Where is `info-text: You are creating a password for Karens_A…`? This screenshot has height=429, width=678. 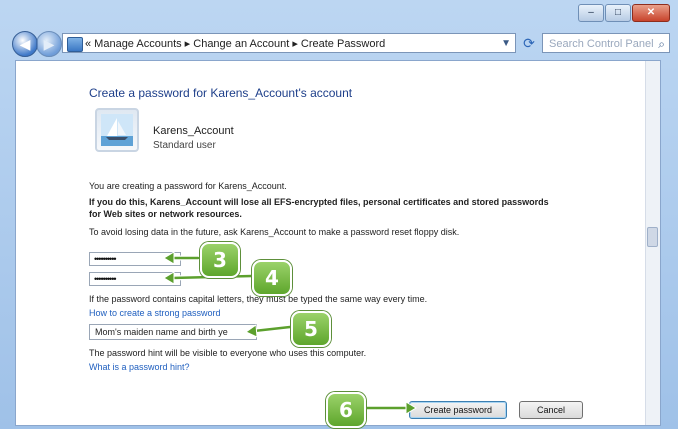 info-text: You are creating a password for Karens_A… is located at coordinates (188, 186).